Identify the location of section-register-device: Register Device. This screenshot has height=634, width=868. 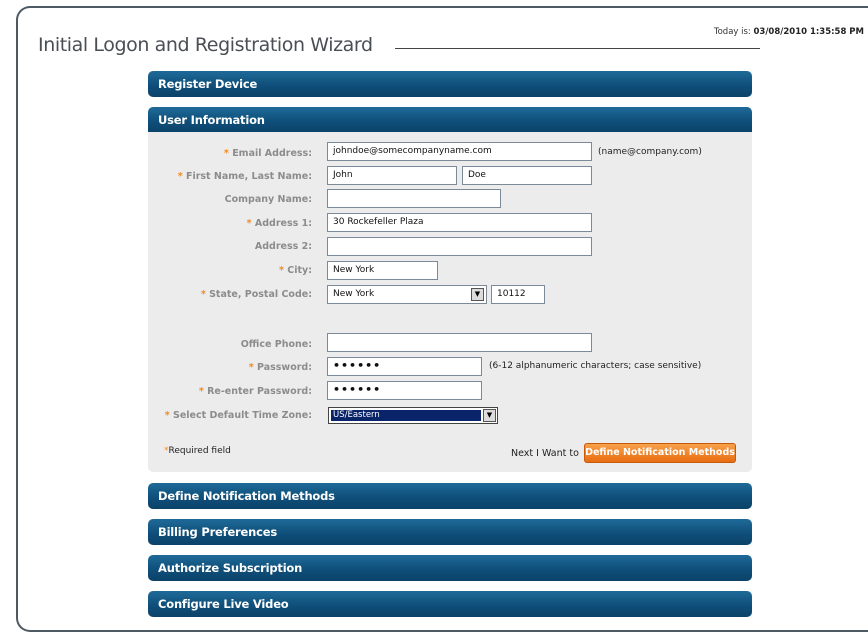
(450, 84).